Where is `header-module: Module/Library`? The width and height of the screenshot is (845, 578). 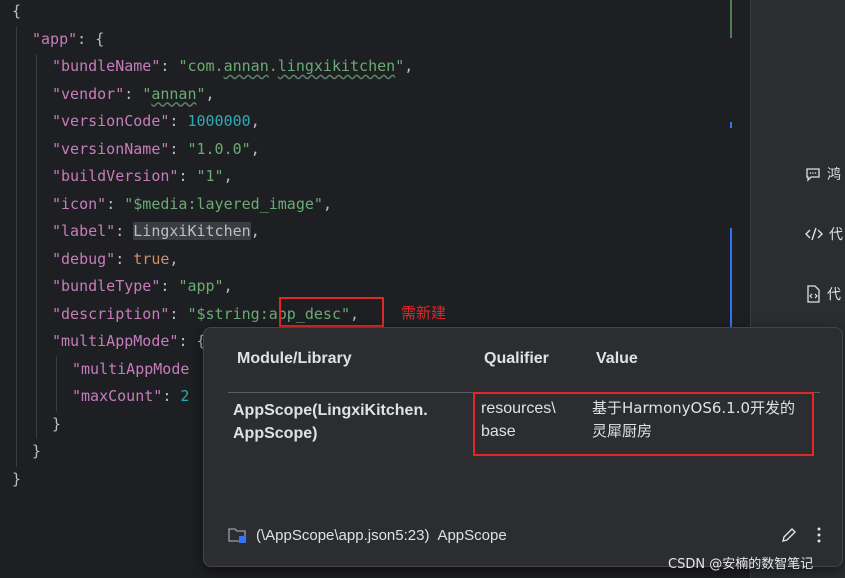 header-module: Module/Library is located at coordinates (294, 358).